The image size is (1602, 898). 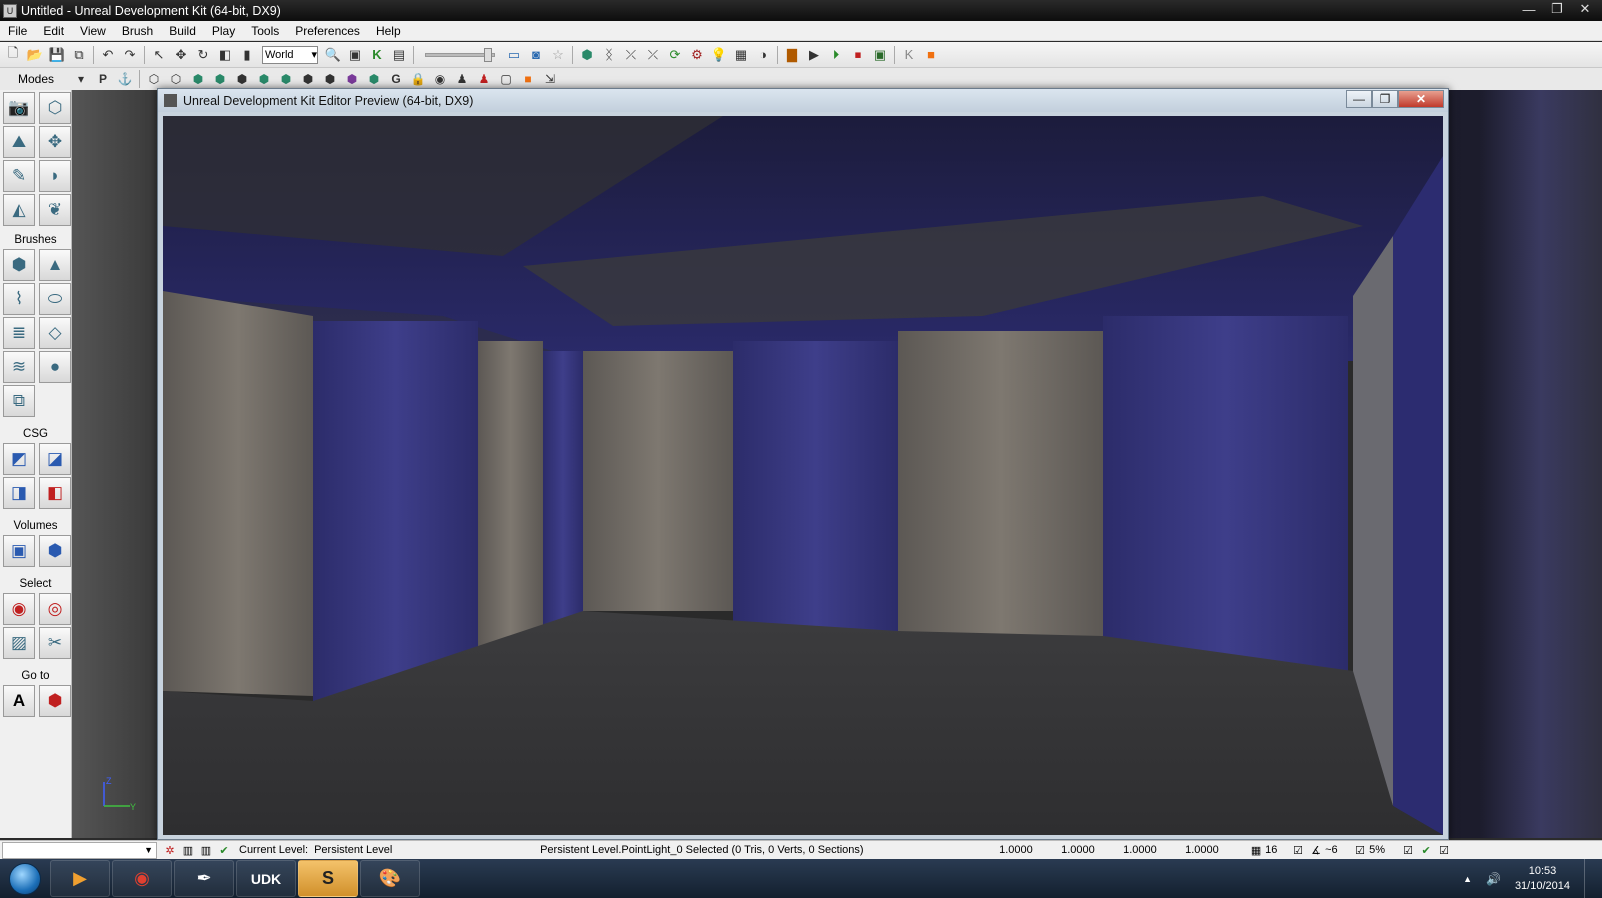 What do you see at coordinates (1154, 850) in the screenshot?
I see `drag-scale-z: 1.0000` at bounding box center [1154, 850].